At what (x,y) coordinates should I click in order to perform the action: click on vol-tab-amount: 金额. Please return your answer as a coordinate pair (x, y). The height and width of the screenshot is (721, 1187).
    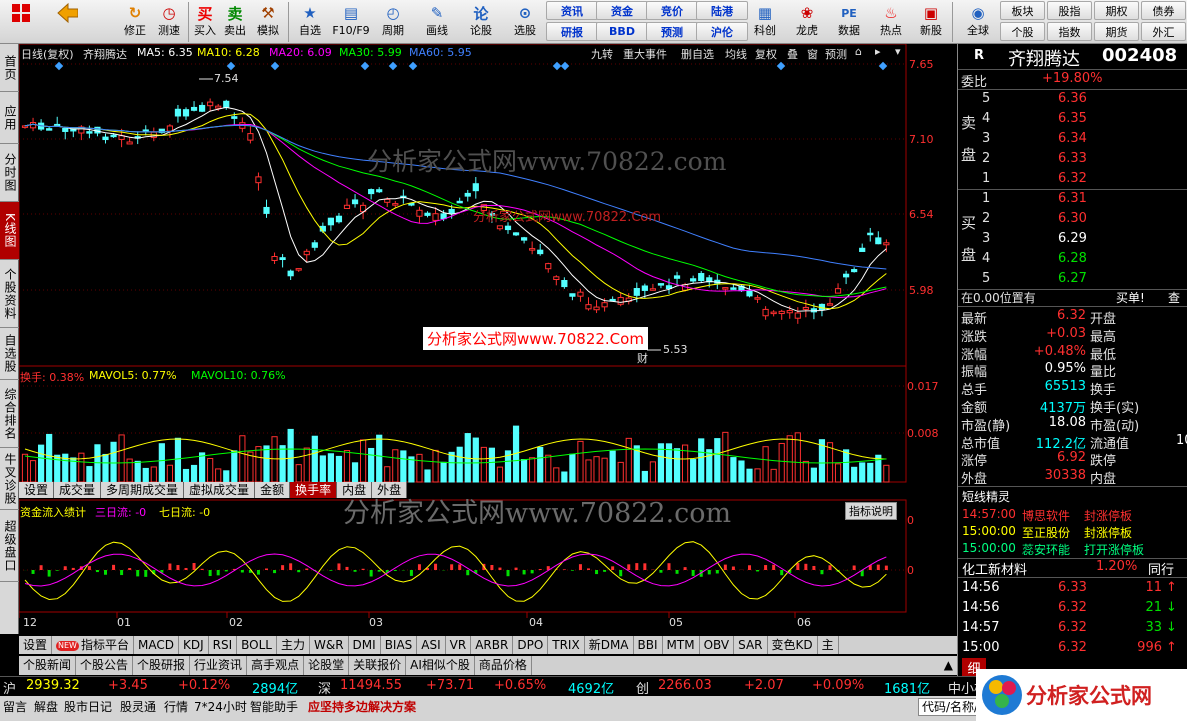
    Looking at the image, I should click on (273, 490).